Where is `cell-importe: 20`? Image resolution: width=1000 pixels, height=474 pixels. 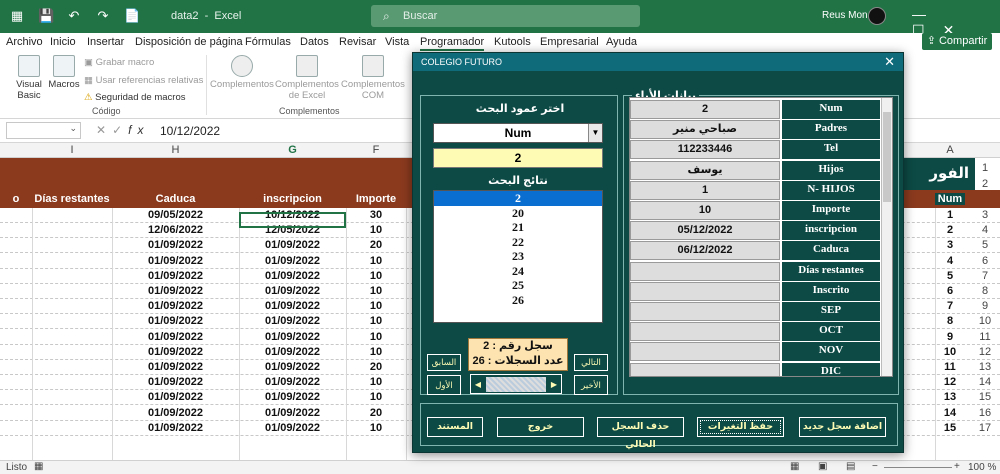
cell-importe: 20 is located at coordinates (376, 413).